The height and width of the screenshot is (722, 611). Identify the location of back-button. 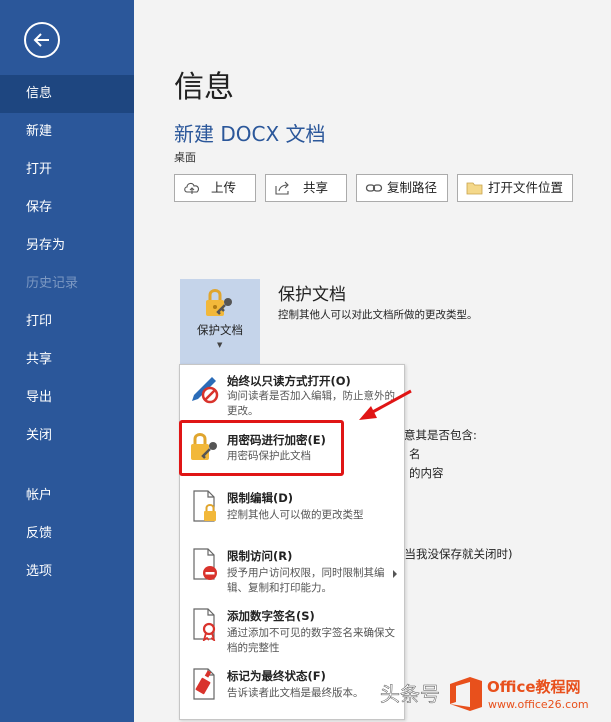
(42, 40).